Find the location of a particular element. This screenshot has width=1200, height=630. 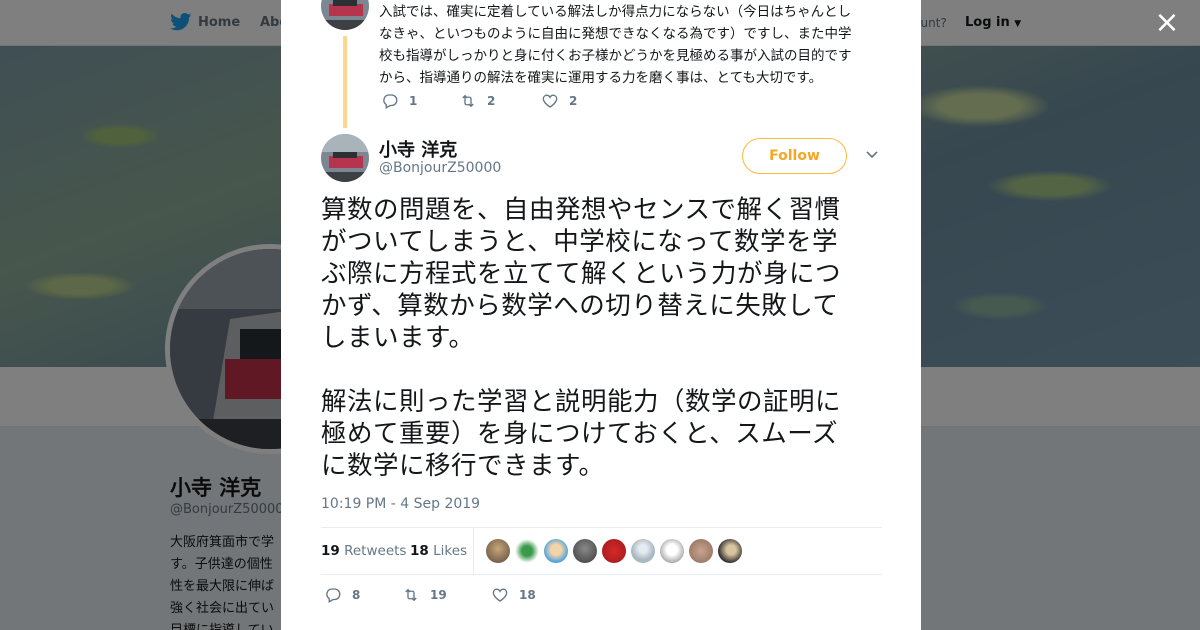

retweet-button: 19 is located at coordinates (446, 595).